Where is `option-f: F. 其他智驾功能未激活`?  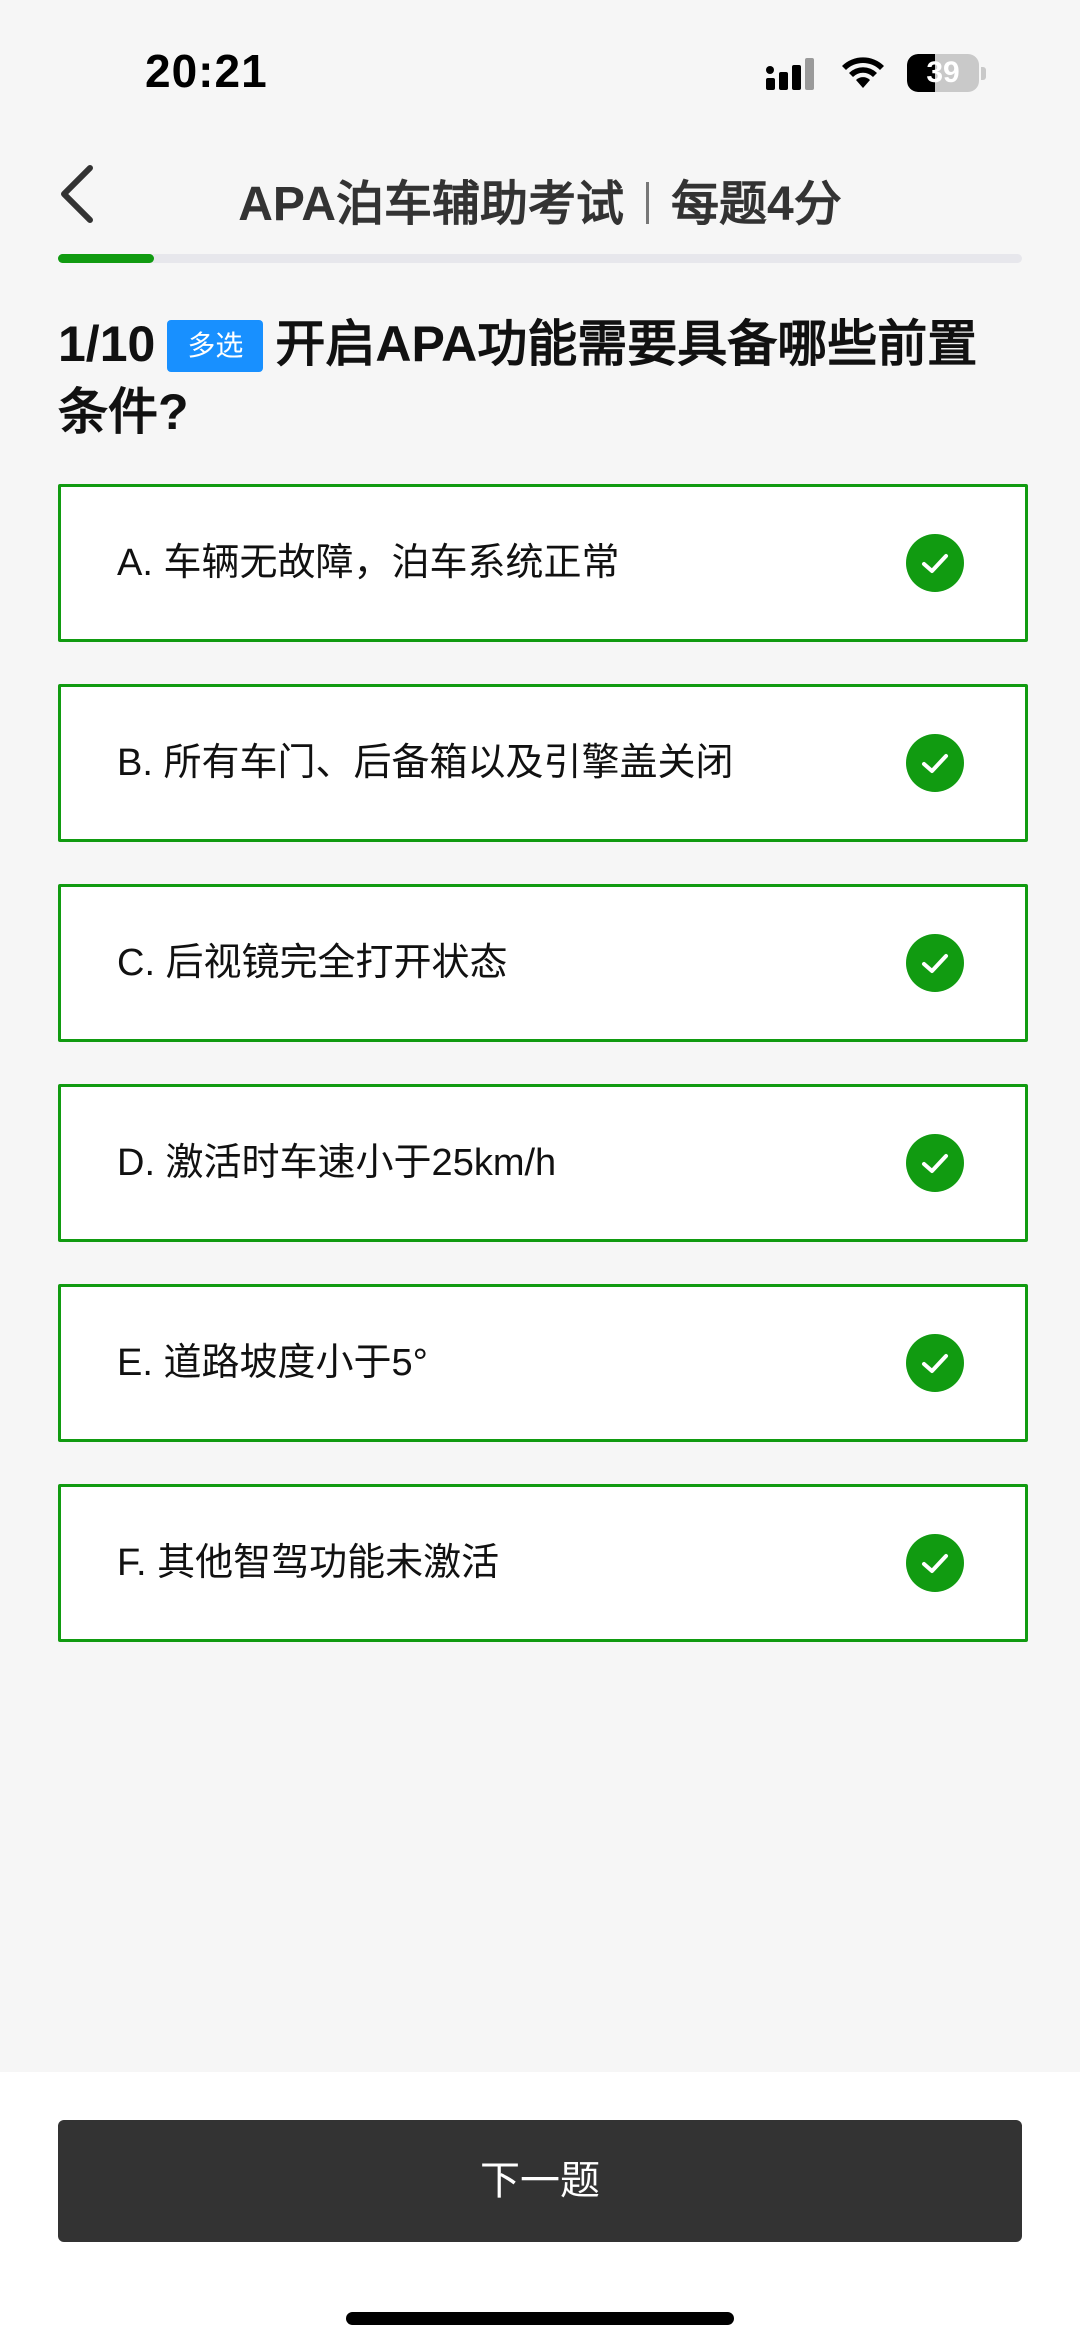 option-f: F. 其他智驾功能未激活 is located at coordinates (543, 1563).